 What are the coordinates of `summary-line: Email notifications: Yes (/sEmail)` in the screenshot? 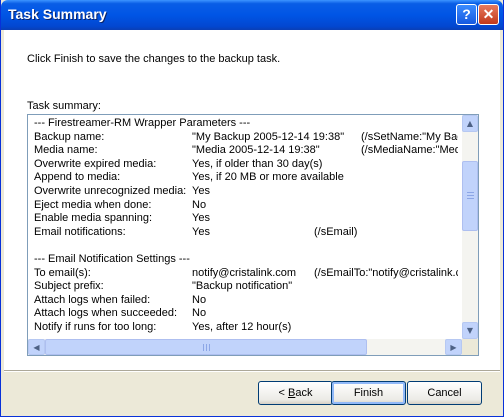 It's located at (246, 233).